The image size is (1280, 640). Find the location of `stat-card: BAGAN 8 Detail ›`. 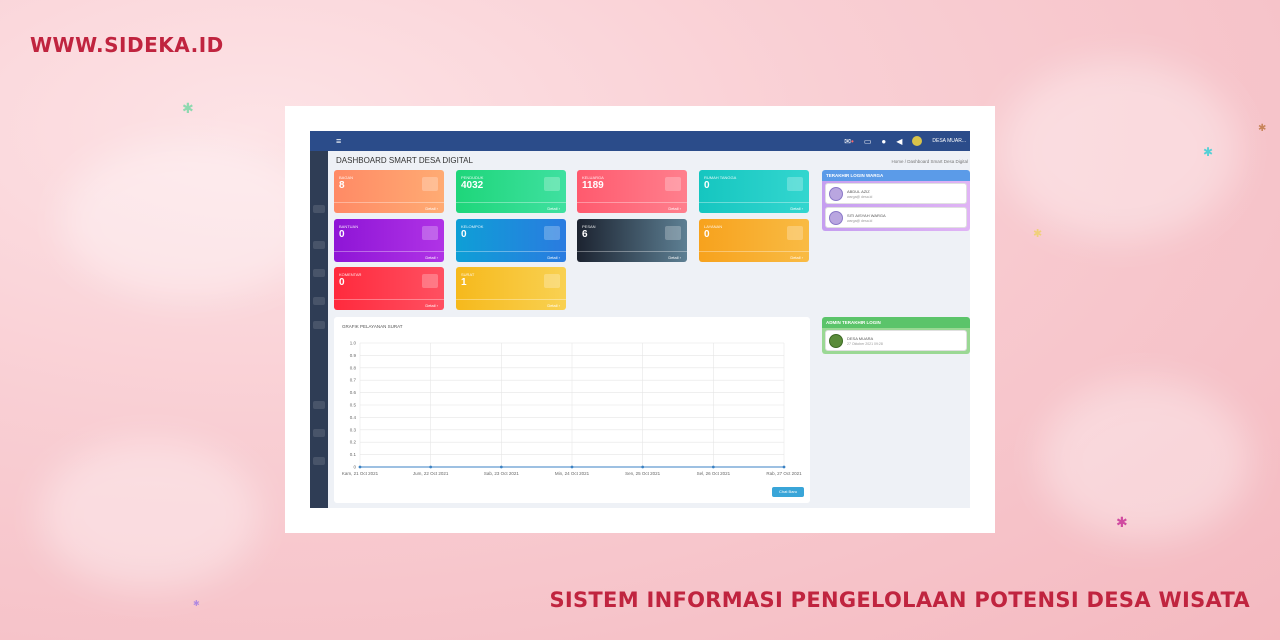

stat-card: BAGAN 8 Detail › is located at coordinates (389, 191).